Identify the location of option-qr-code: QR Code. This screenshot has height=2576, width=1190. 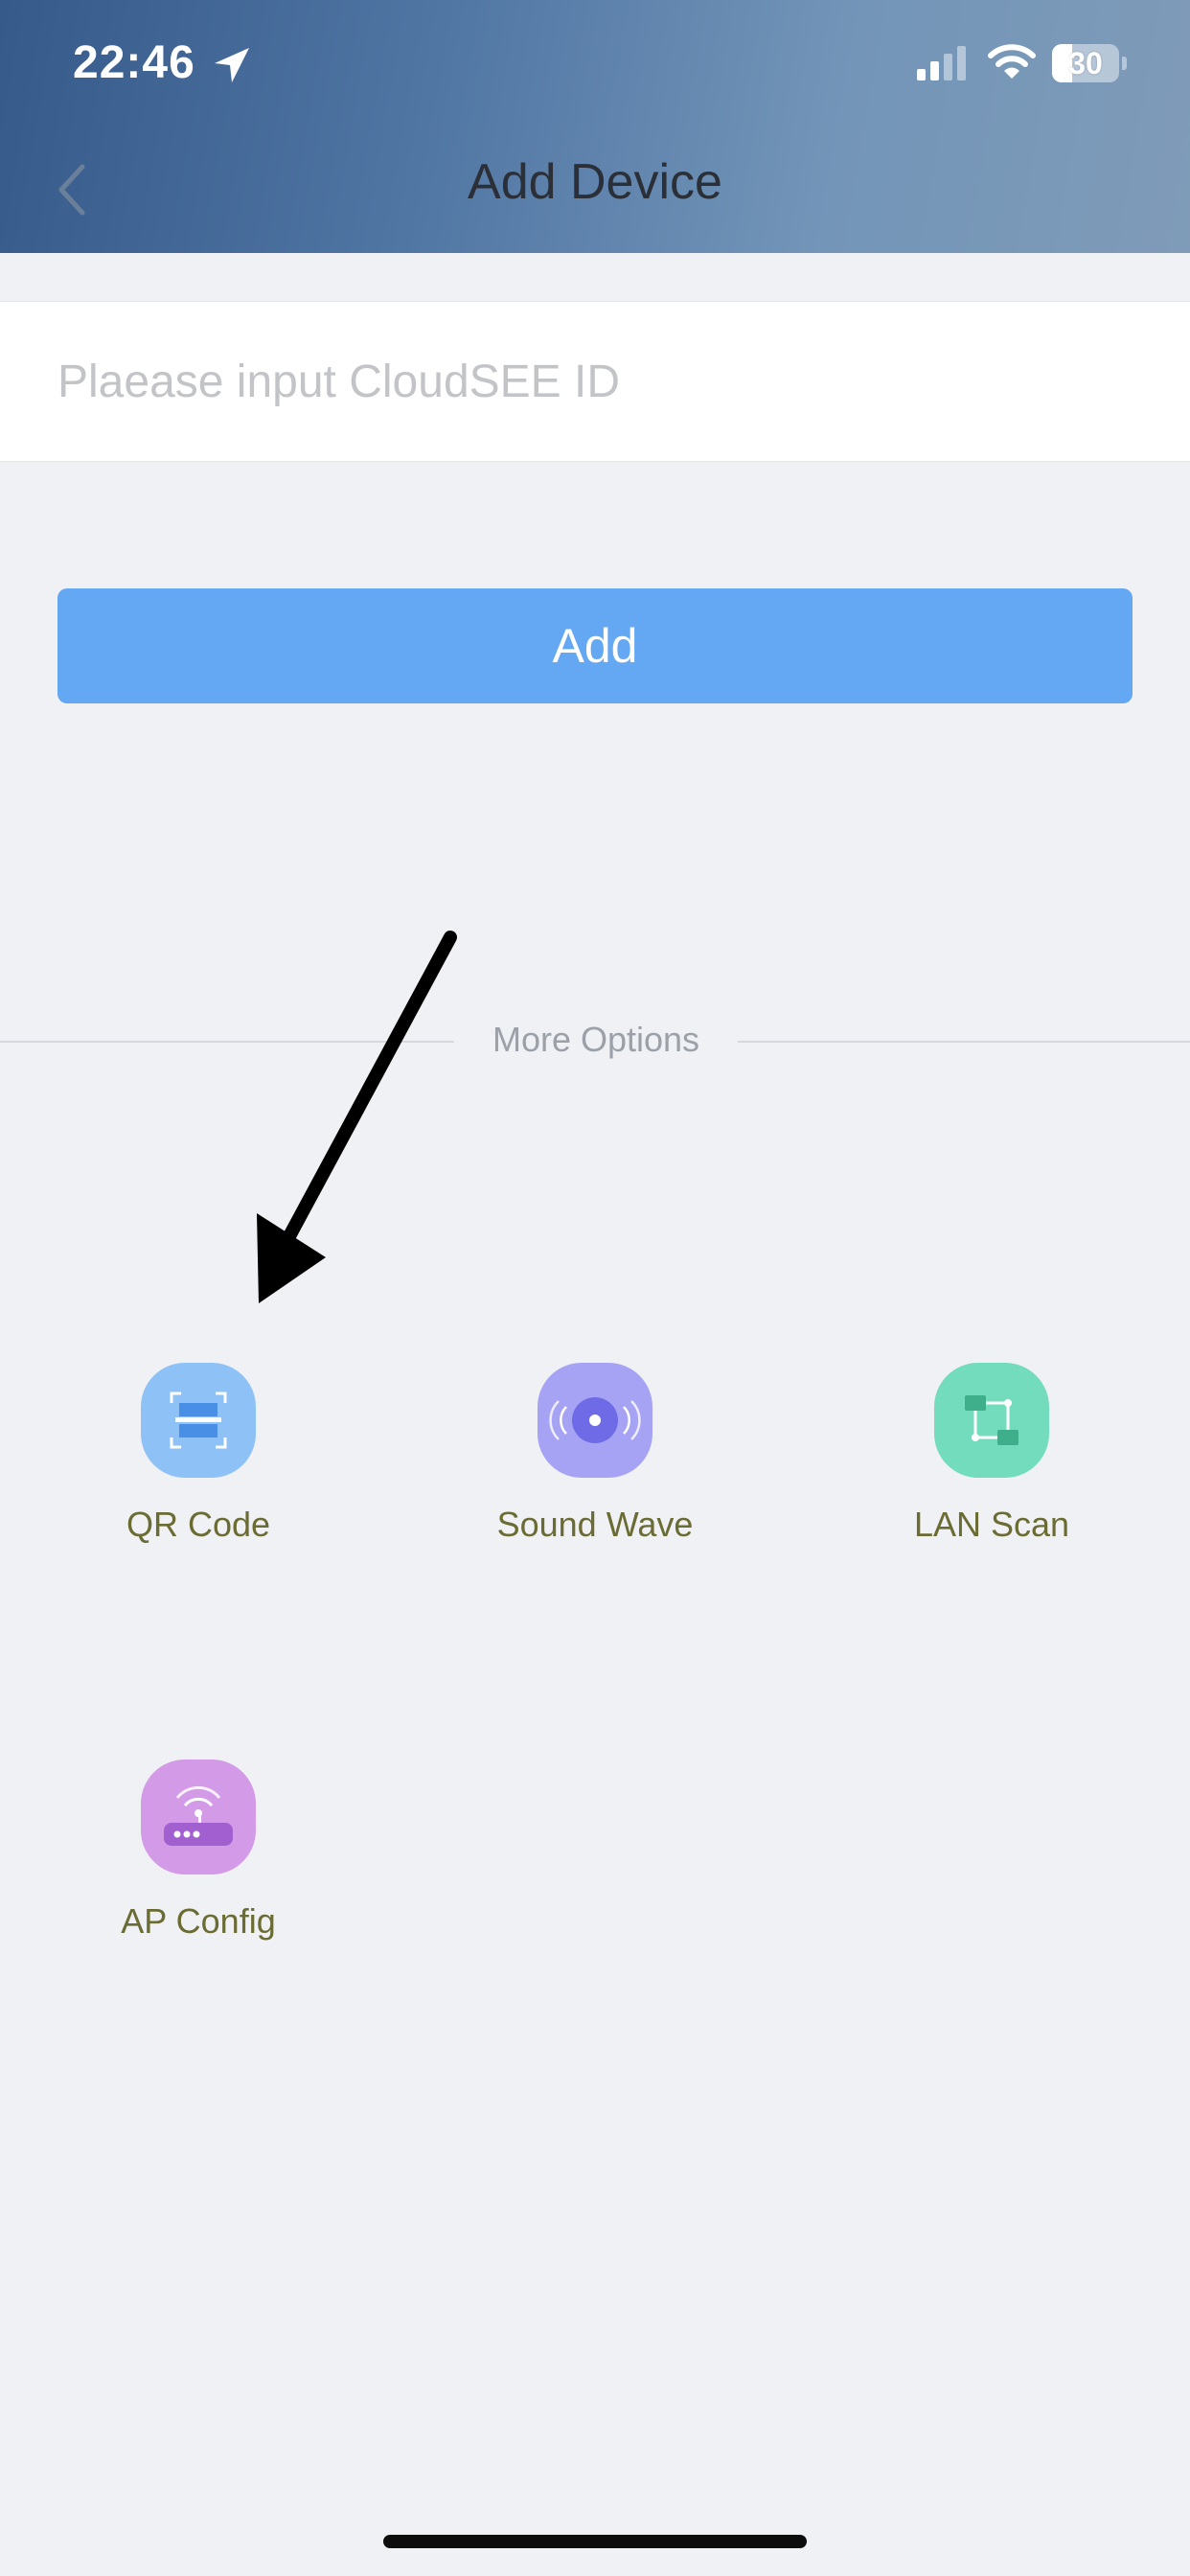
(199, 1478).